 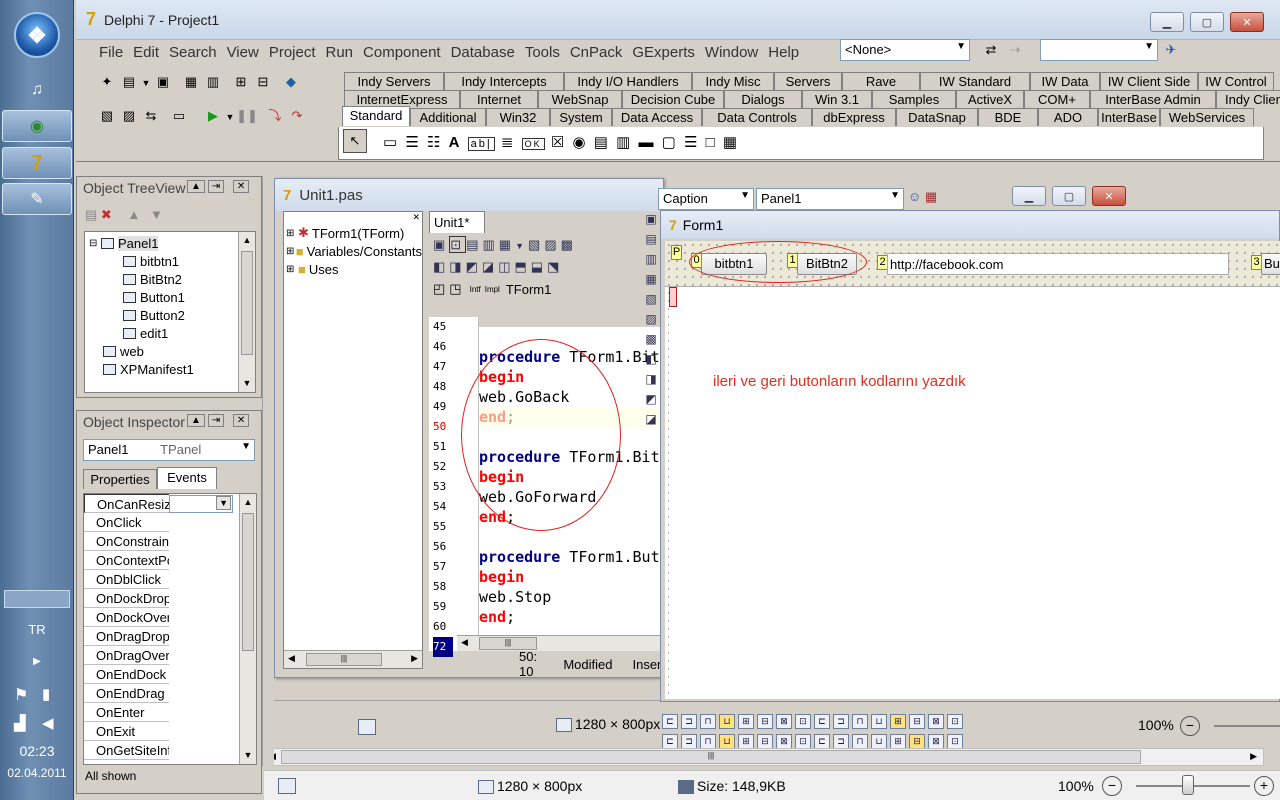 I want to click on align-tool-icon: ⊞, so click(x=746, y=721).